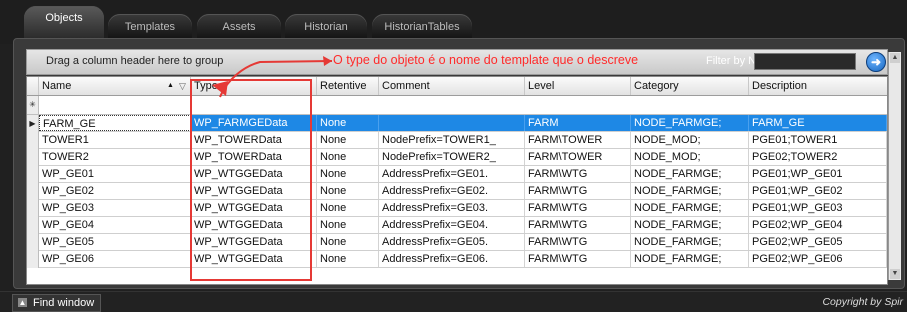 Image resolution: width=907 pixels, height=312 pixels. I want to click on column-header-category: Category, so click(690, 86).